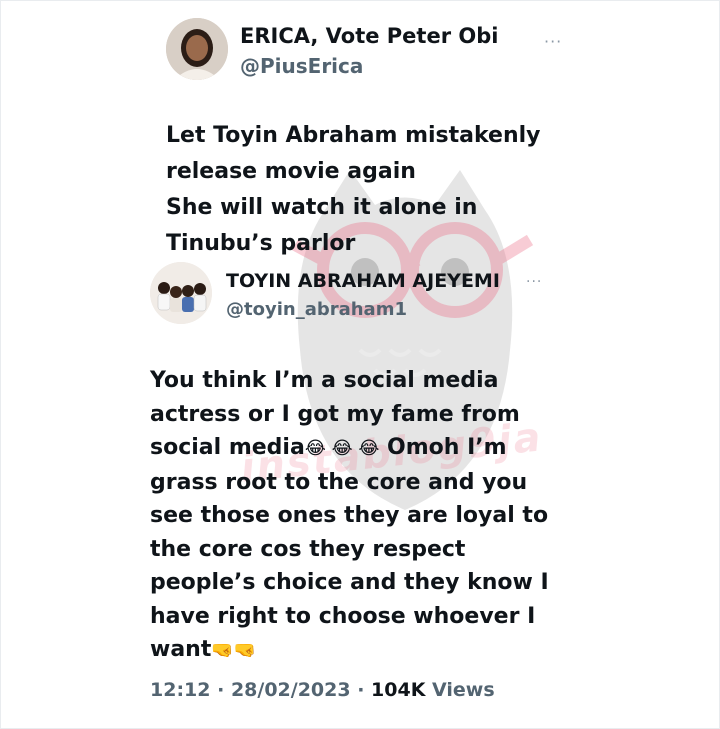 The width and height of the screenshot is (720, 729). I want to click on views-count: 104K, so click(398, 690).